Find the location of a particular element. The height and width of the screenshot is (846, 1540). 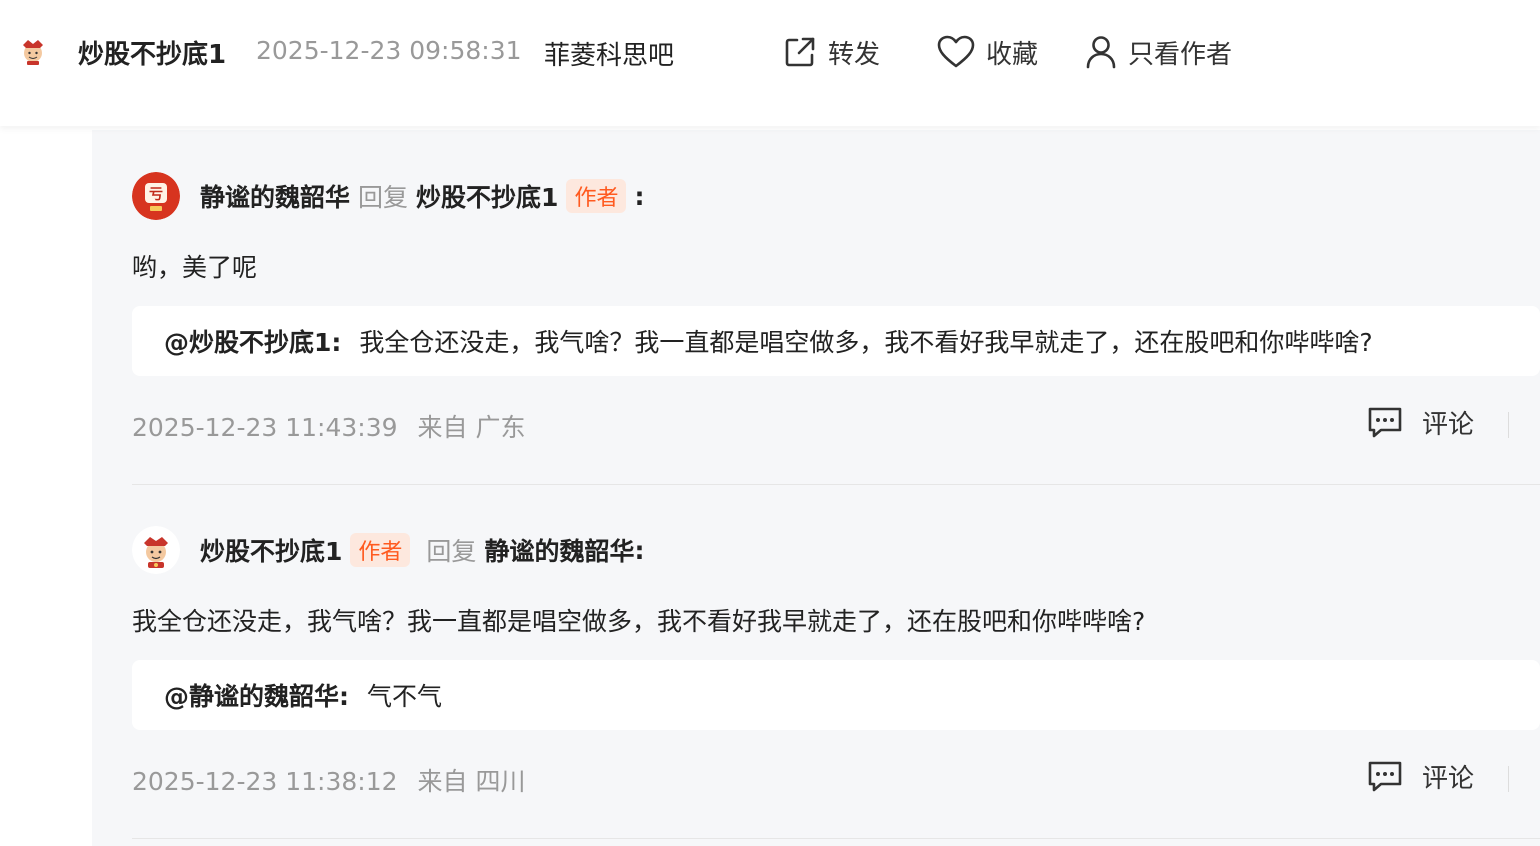

reply-time: 2025-12-23 11:43:39 is located at coordinates (265, 427).